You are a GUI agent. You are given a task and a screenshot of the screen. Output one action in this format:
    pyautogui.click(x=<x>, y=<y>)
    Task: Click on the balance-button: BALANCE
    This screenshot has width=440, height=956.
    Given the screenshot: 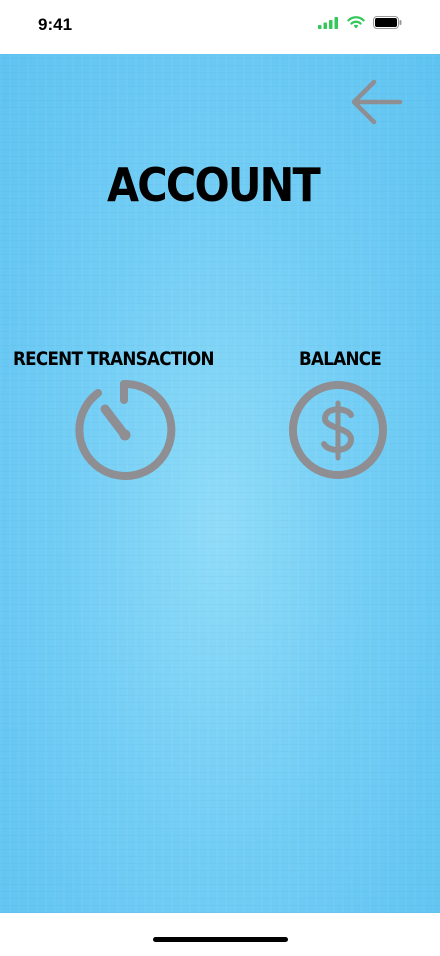 What is the action you would take?
    pyautogui.click(x=340, y=418)
    